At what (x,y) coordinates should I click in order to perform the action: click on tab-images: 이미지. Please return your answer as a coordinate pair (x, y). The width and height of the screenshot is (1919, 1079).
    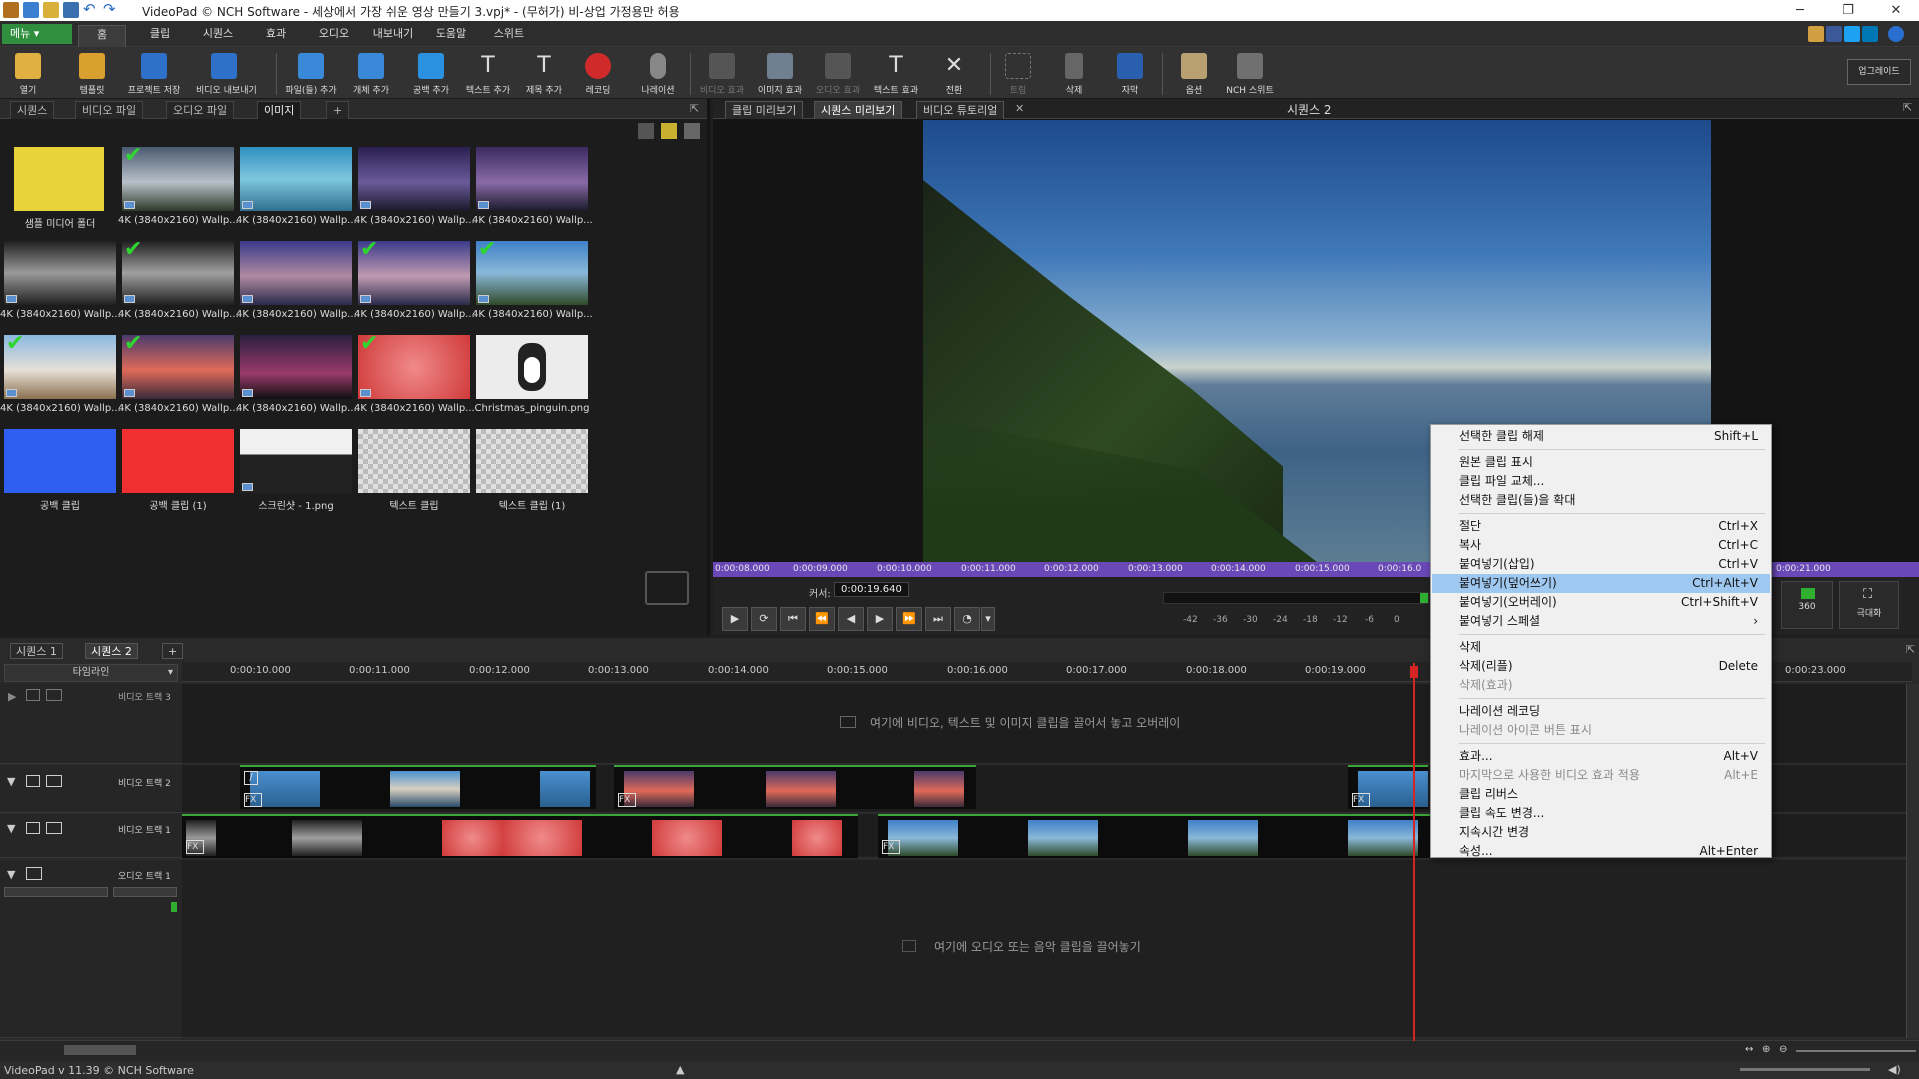
    Looking at the image, I should click on (279, 110).